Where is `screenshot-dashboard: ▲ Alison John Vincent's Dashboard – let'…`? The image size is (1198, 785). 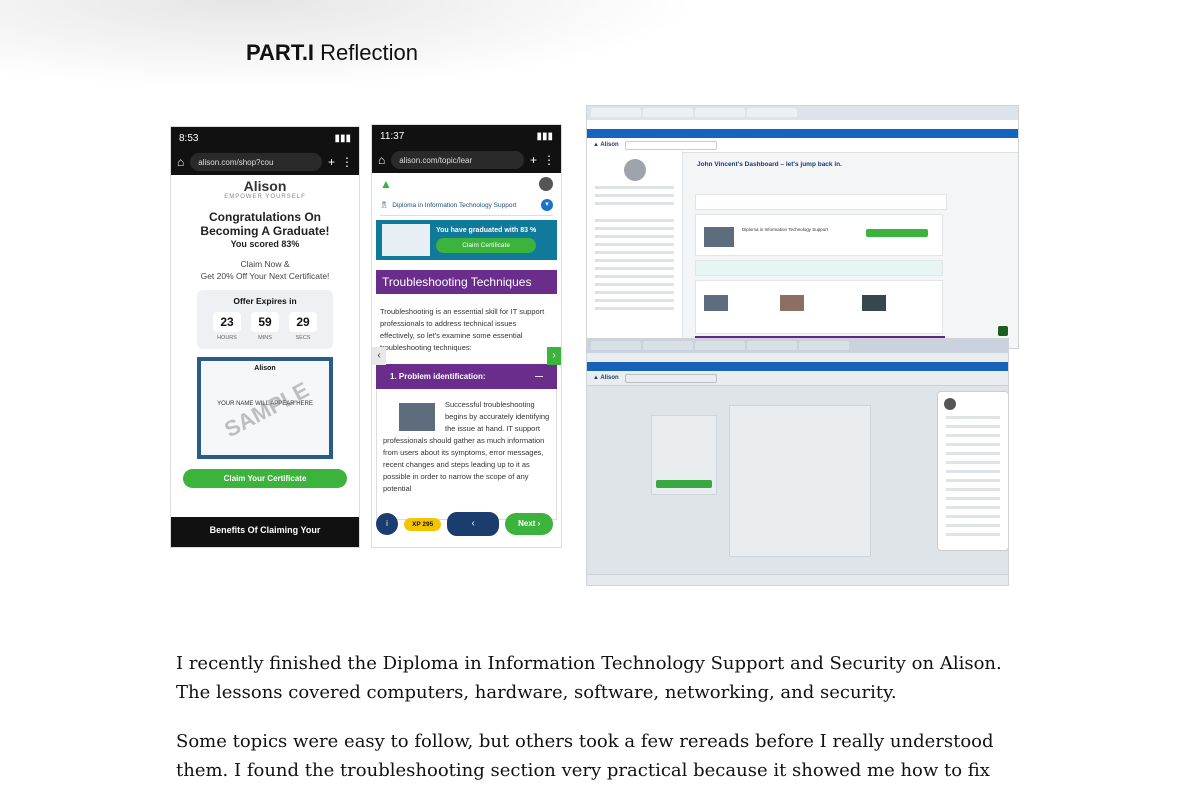 screenshot-dashboard: ▲ Alison John Vincent's Dashboard – let'… is located at coordinates (802, 227).